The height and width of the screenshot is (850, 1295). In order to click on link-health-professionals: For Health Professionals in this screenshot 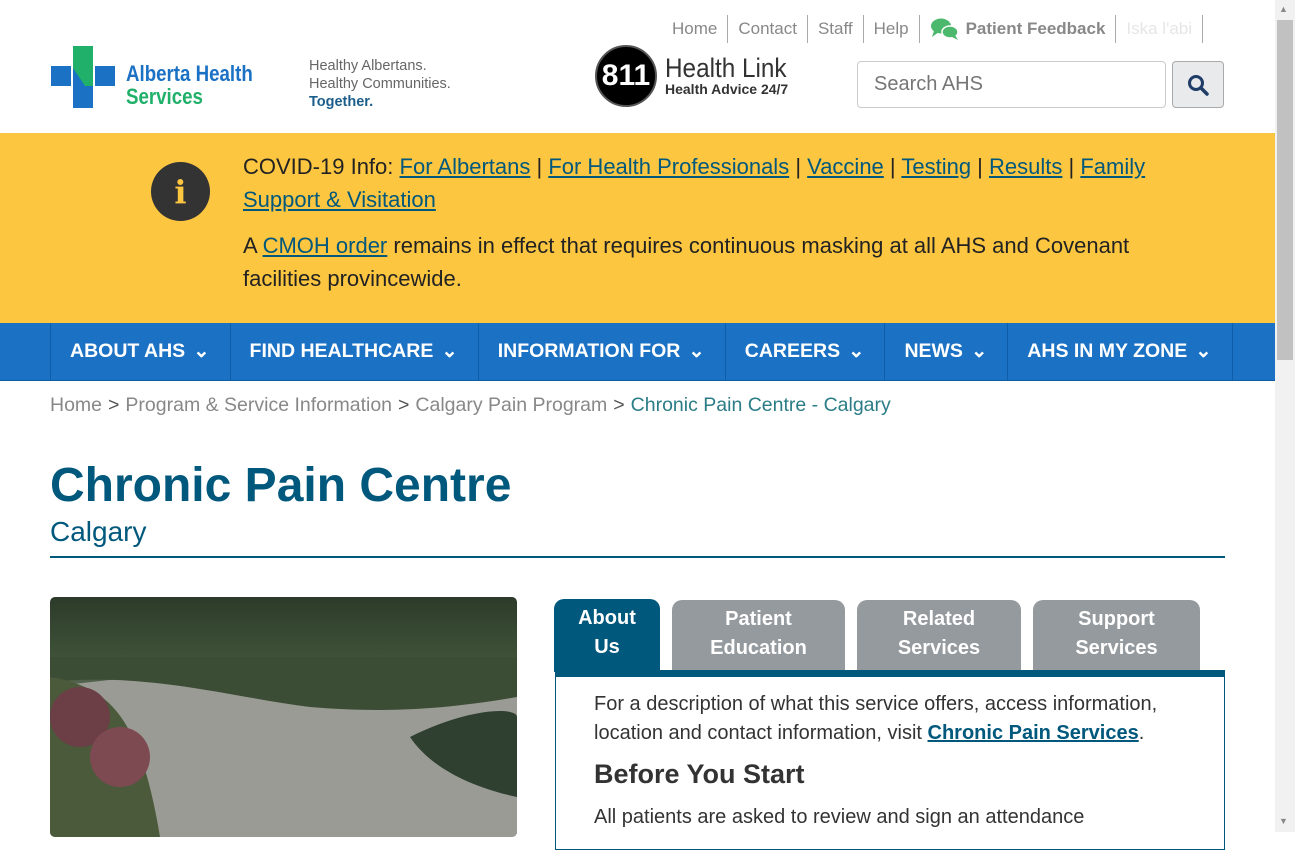, I will do `click(668, 166)`.